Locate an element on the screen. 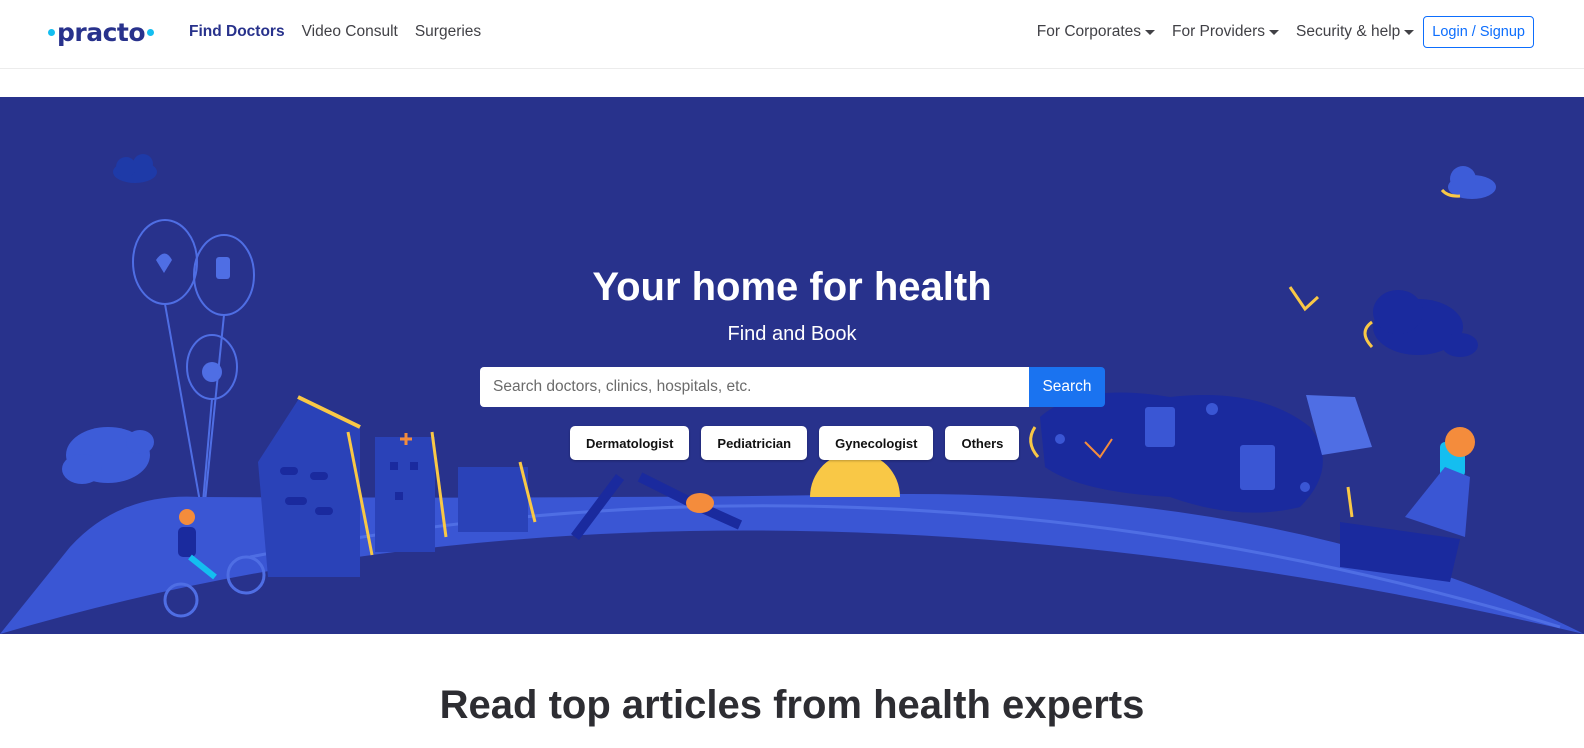 This screenshot has height=748, width=1584. logo-dot-right is located at coordinates (151, 32).